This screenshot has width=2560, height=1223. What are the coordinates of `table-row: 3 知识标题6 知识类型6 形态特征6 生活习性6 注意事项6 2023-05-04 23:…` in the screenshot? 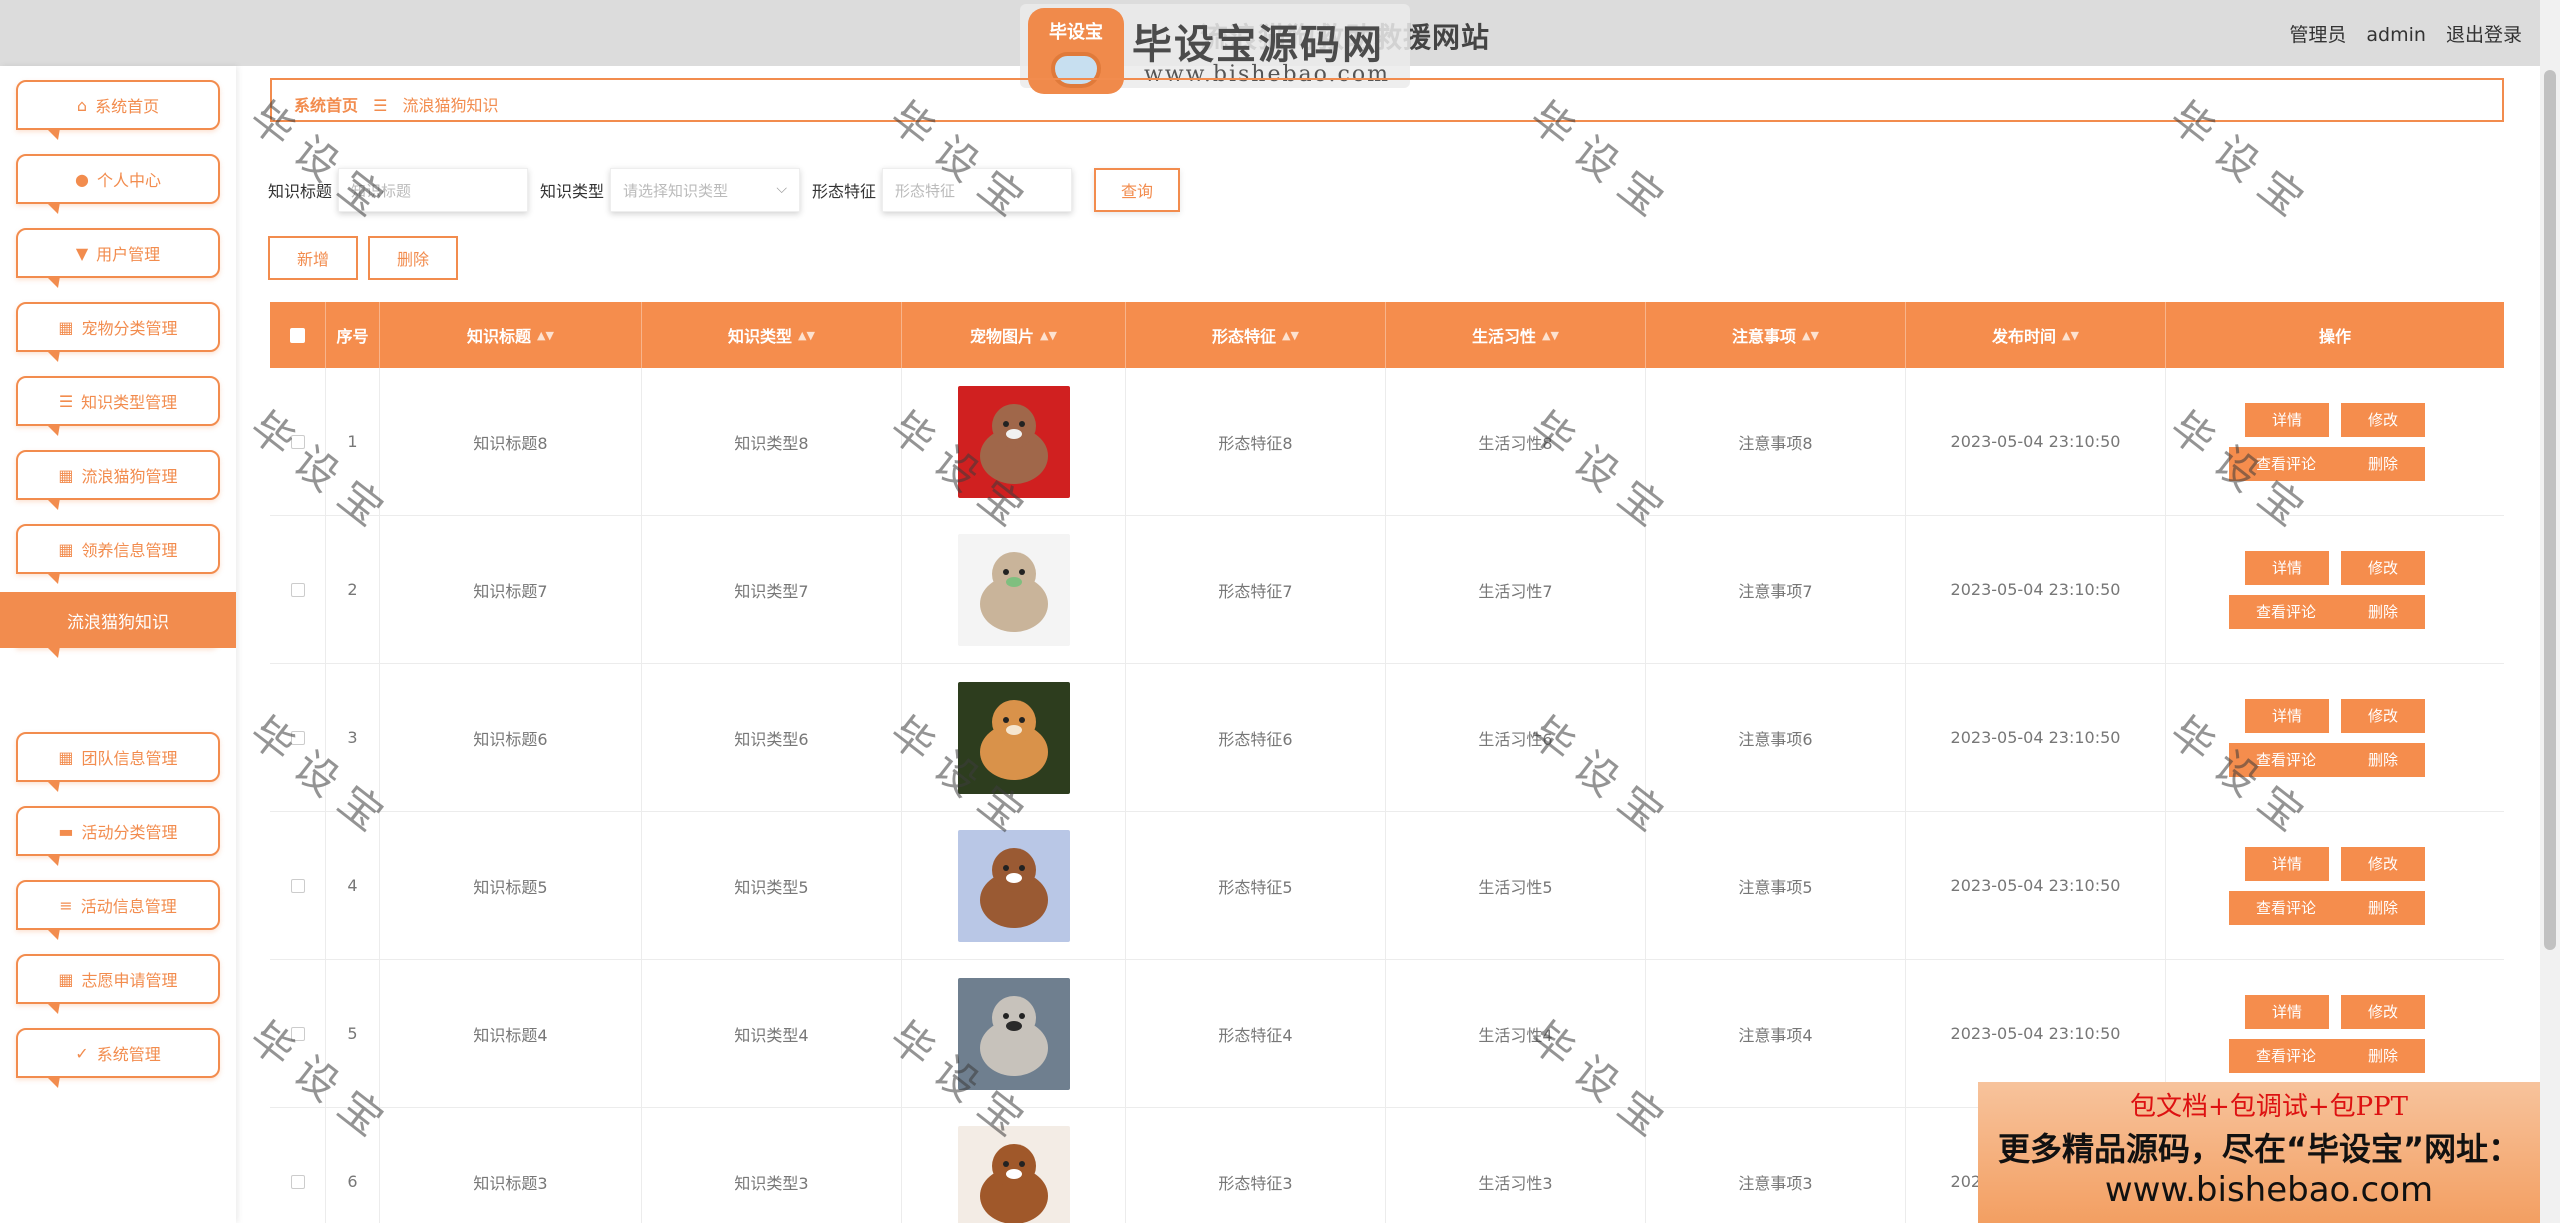 It's located at (1387, 738).